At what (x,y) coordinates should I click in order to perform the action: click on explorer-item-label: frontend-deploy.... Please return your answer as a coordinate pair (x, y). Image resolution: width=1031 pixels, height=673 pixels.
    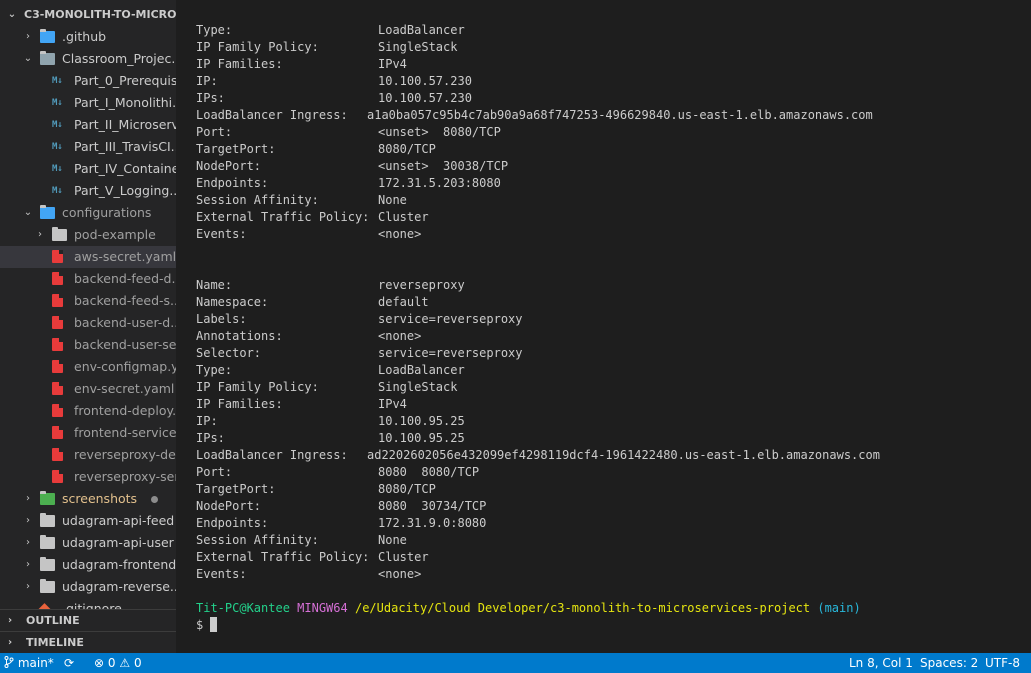
    Looking at the image, I should click on (125, 410).